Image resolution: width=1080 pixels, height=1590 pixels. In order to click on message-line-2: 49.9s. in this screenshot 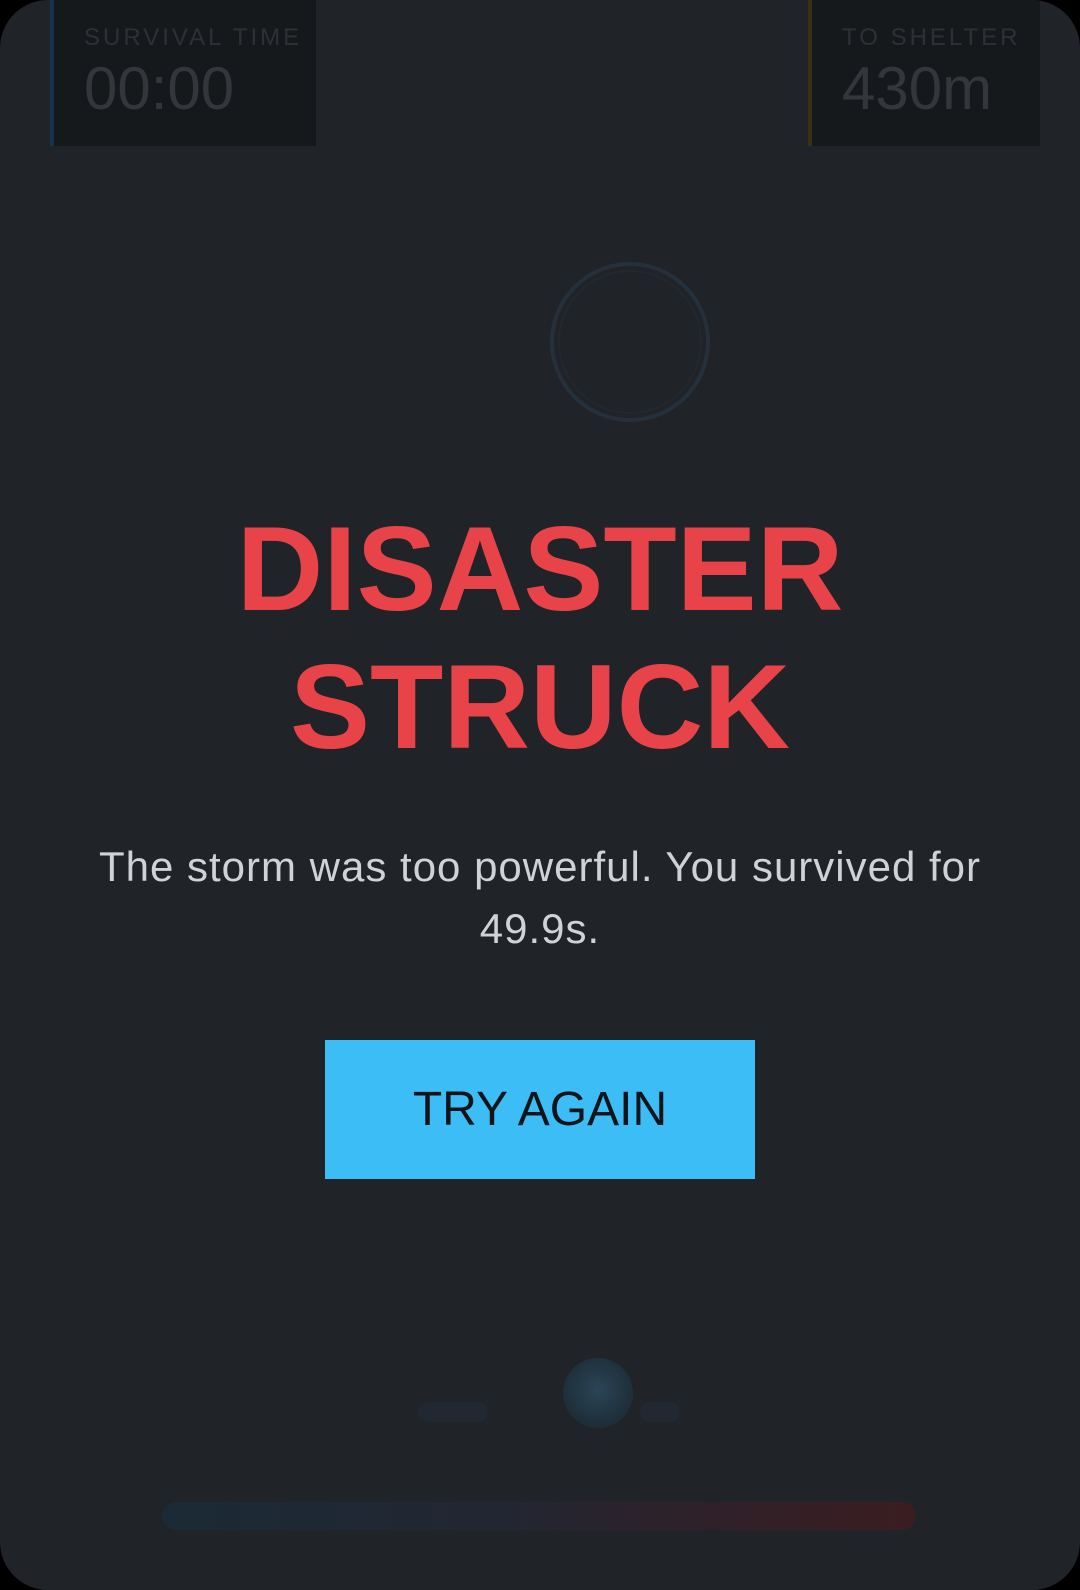, I will do `click(540, 928)`.